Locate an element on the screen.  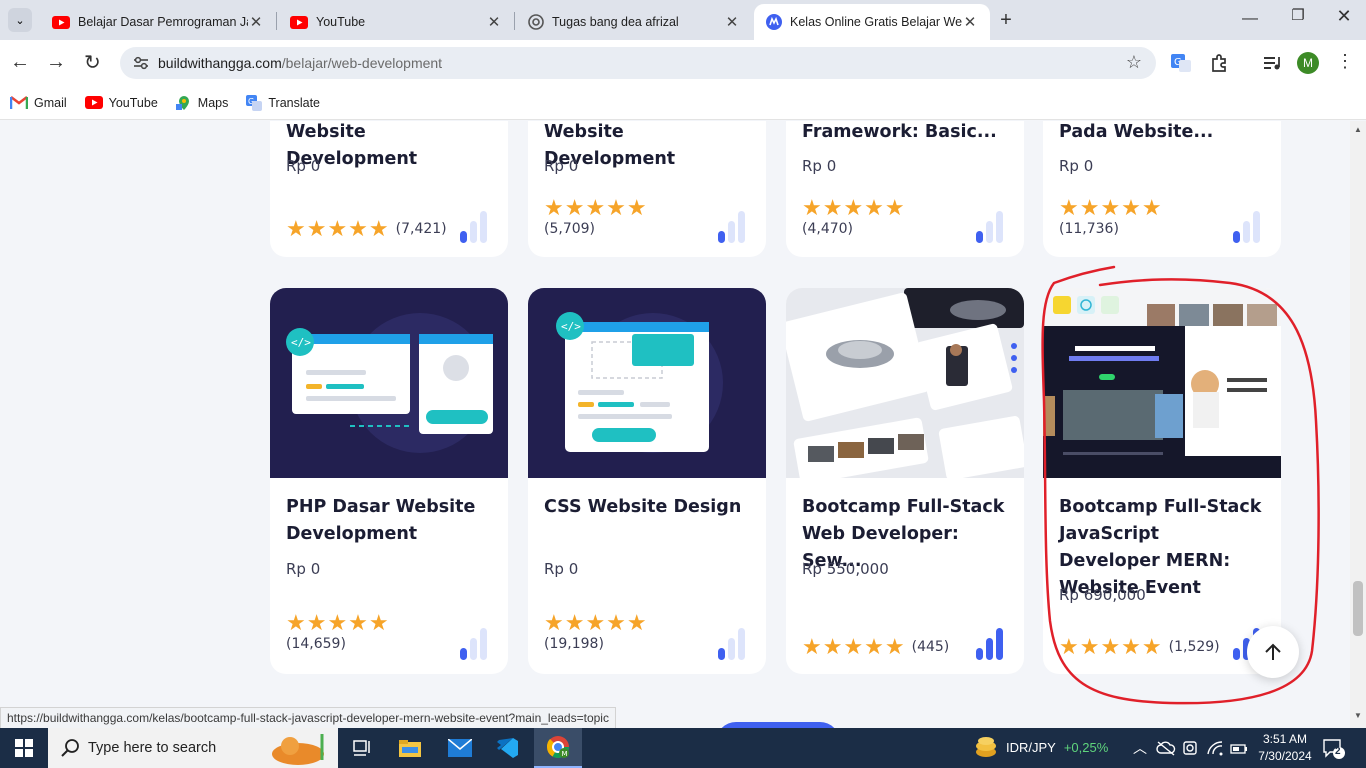
course-card: Framework: Basic... Rp 0 ★★★★★ (4,470) is located at coordinates (905, 189).